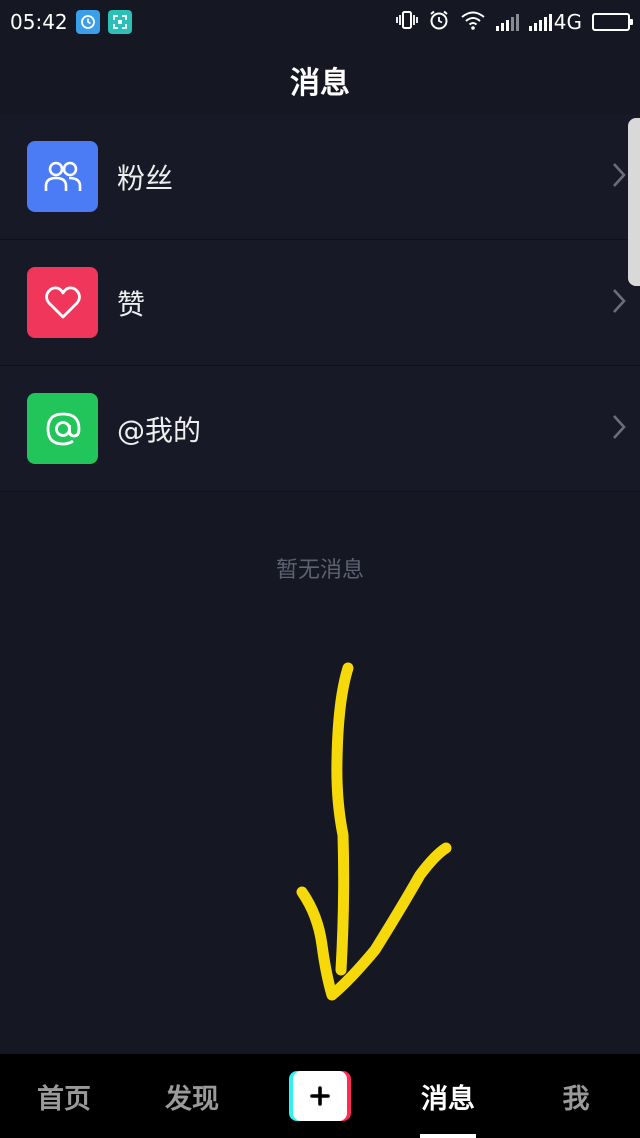  I want to click on list-item-label: 赞, so click(131, 304).